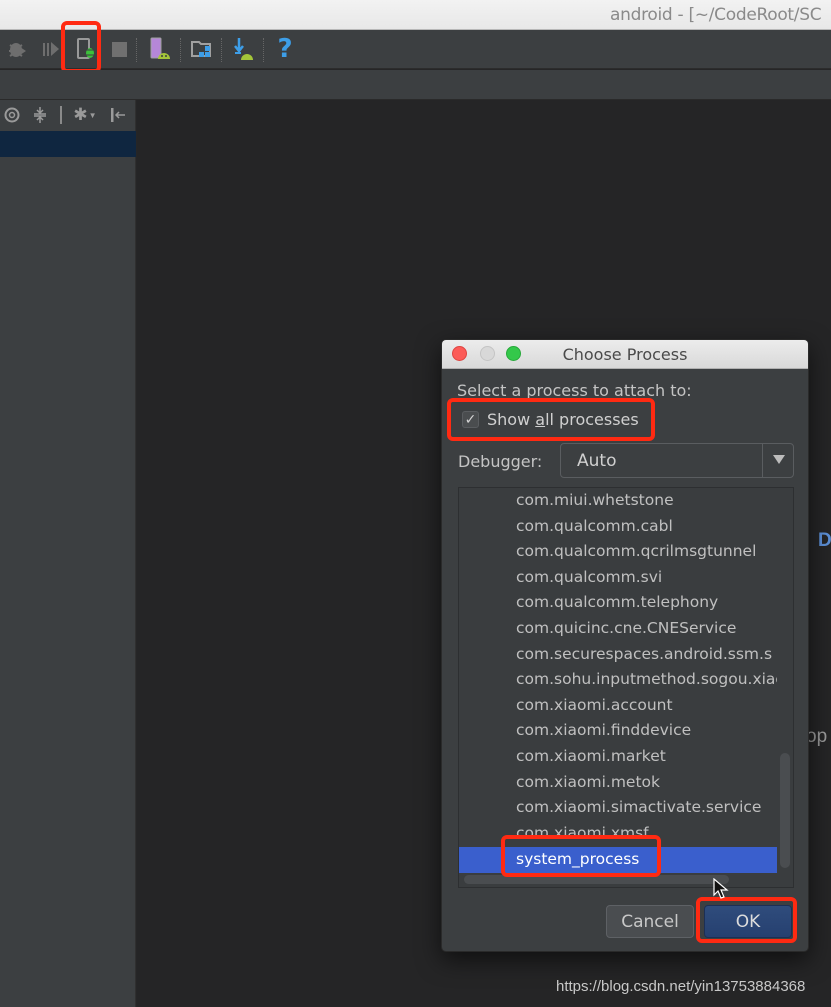  Describe the element at coordinates (618, 552) in the screenshot. I see `process-item: com.qualcomm.qcrilmsgtunnel` at that location.